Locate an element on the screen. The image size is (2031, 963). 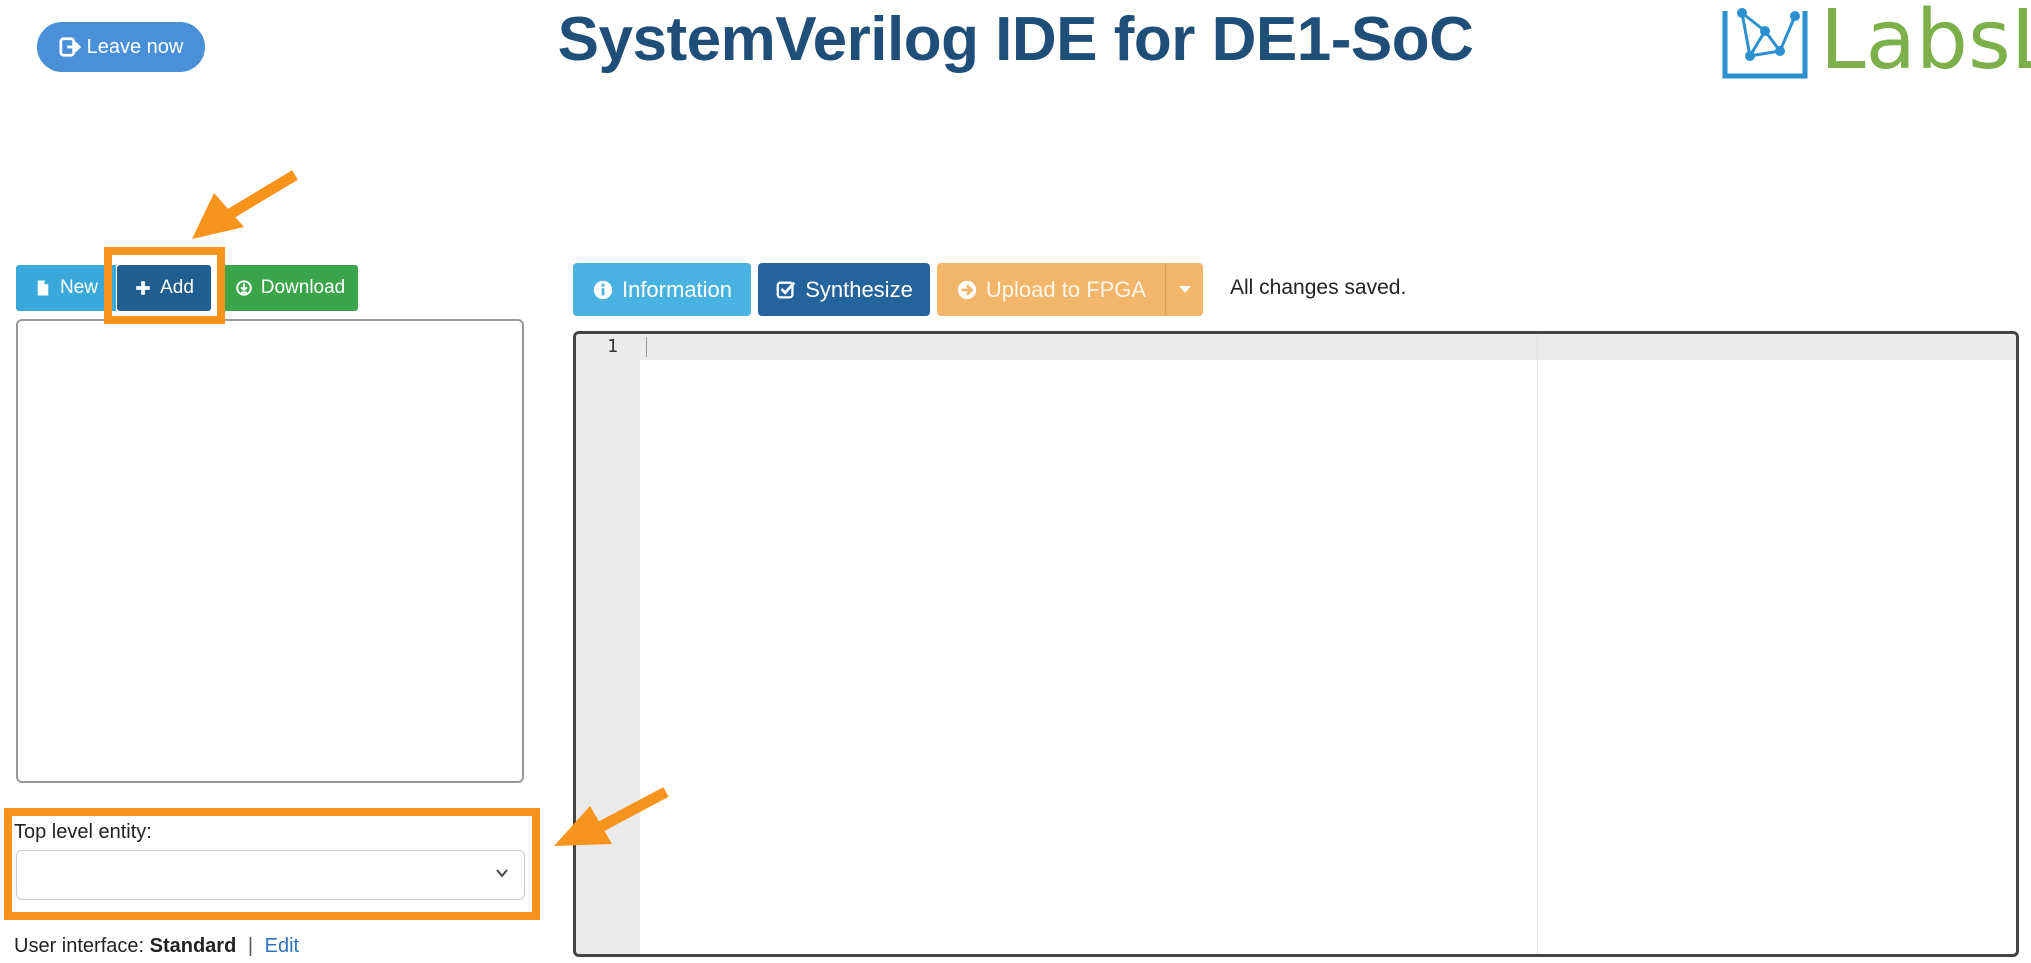
download-circle-icon is located at coordinates (244, 288).